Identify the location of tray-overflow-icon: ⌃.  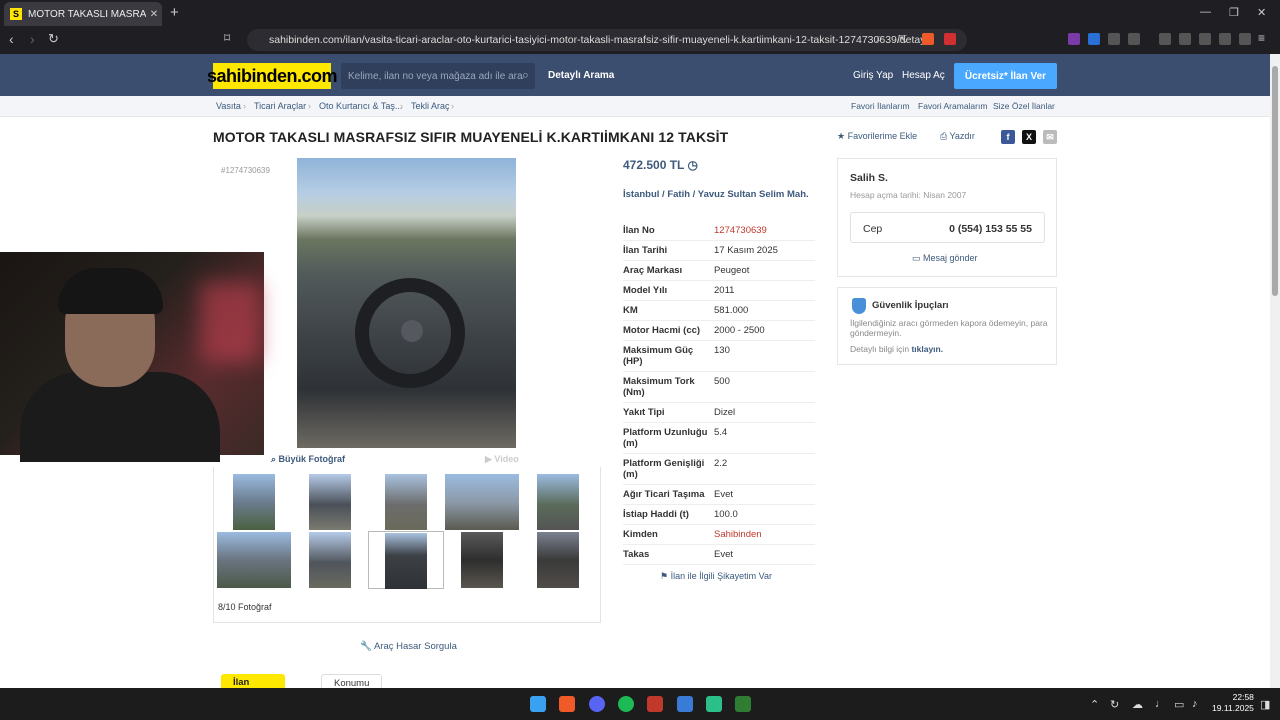
(1094, 704).